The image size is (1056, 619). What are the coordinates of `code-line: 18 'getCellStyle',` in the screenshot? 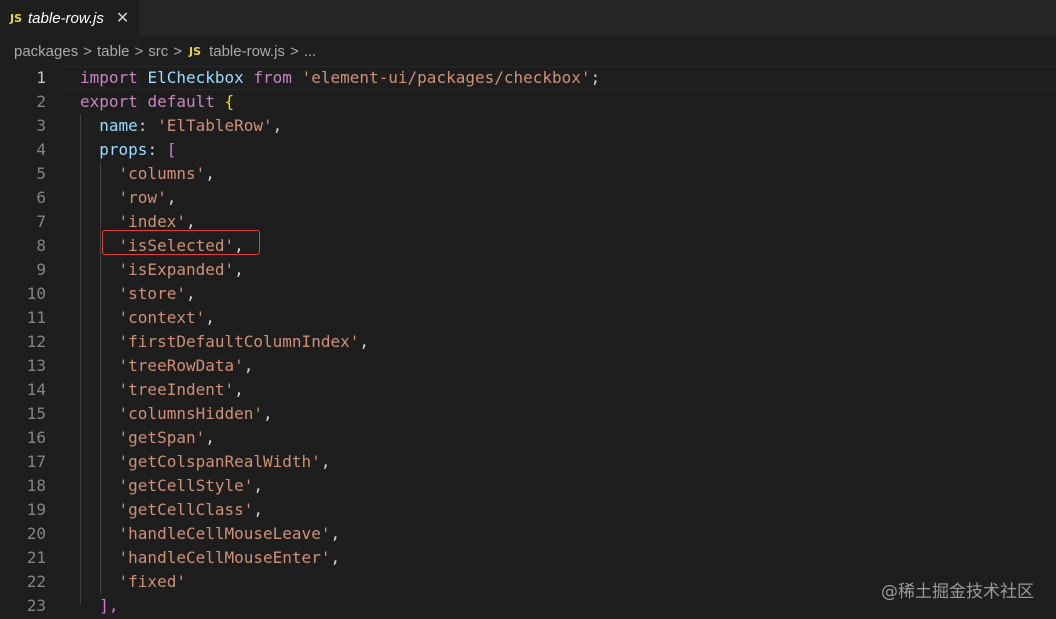 It's located at (528, 486).